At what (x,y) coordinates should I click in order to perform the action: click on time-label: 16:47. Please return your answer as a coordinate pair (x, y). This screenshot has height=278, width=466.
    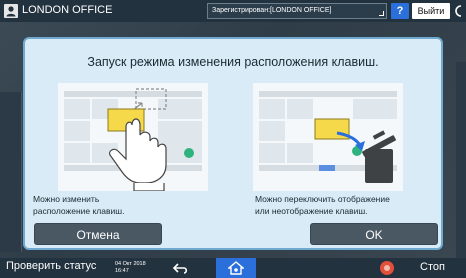
    Looking at the image, I should click on (122, 271).